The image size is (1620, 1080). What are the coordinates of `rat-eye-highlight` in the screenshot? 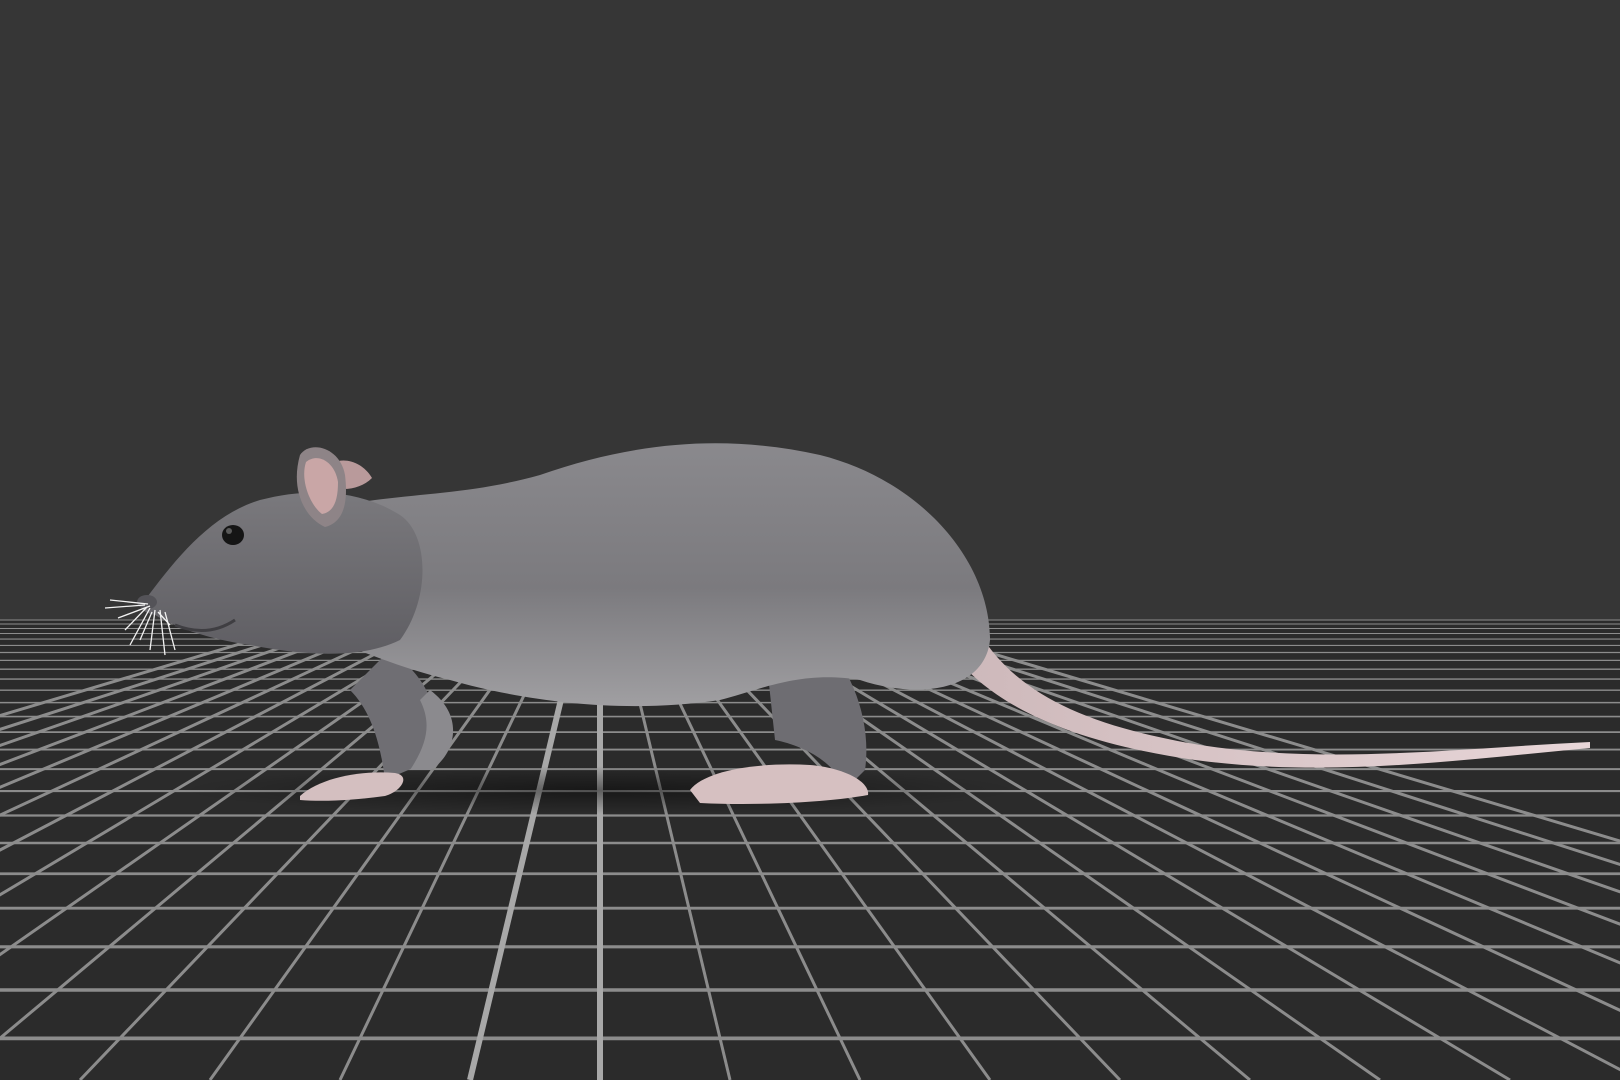 It's located at (229, 531).